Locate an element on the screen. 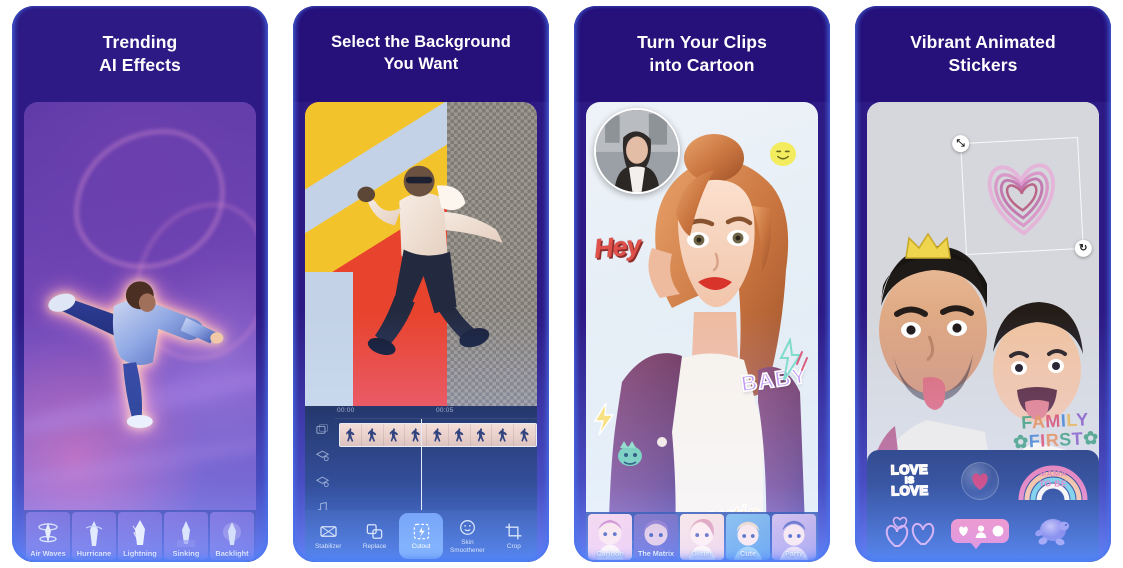 The image size is (1123, 568). heart-bubble-sticker is located at coordinates (980, 481).